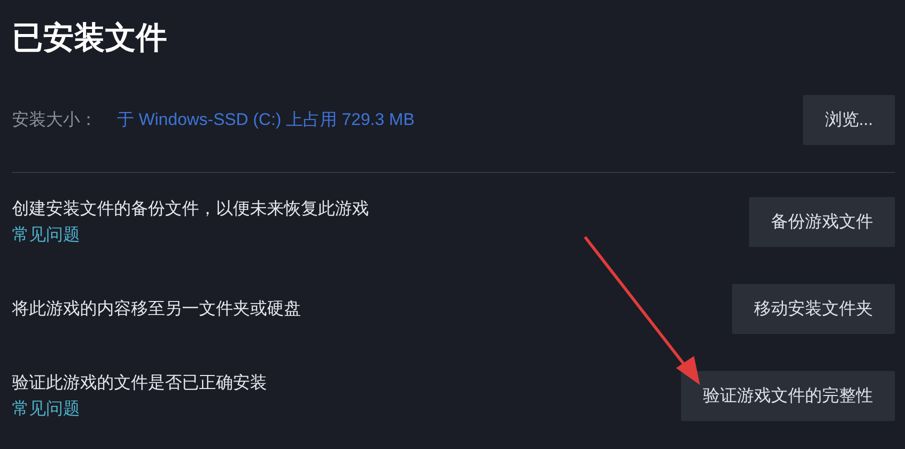 The width and height of the screenshot is (905, 449). What do you see at coordinates (813, 309) in the screenshot?
I see `action-button: 移动安装文件夹` at bounding box center [813, 309].